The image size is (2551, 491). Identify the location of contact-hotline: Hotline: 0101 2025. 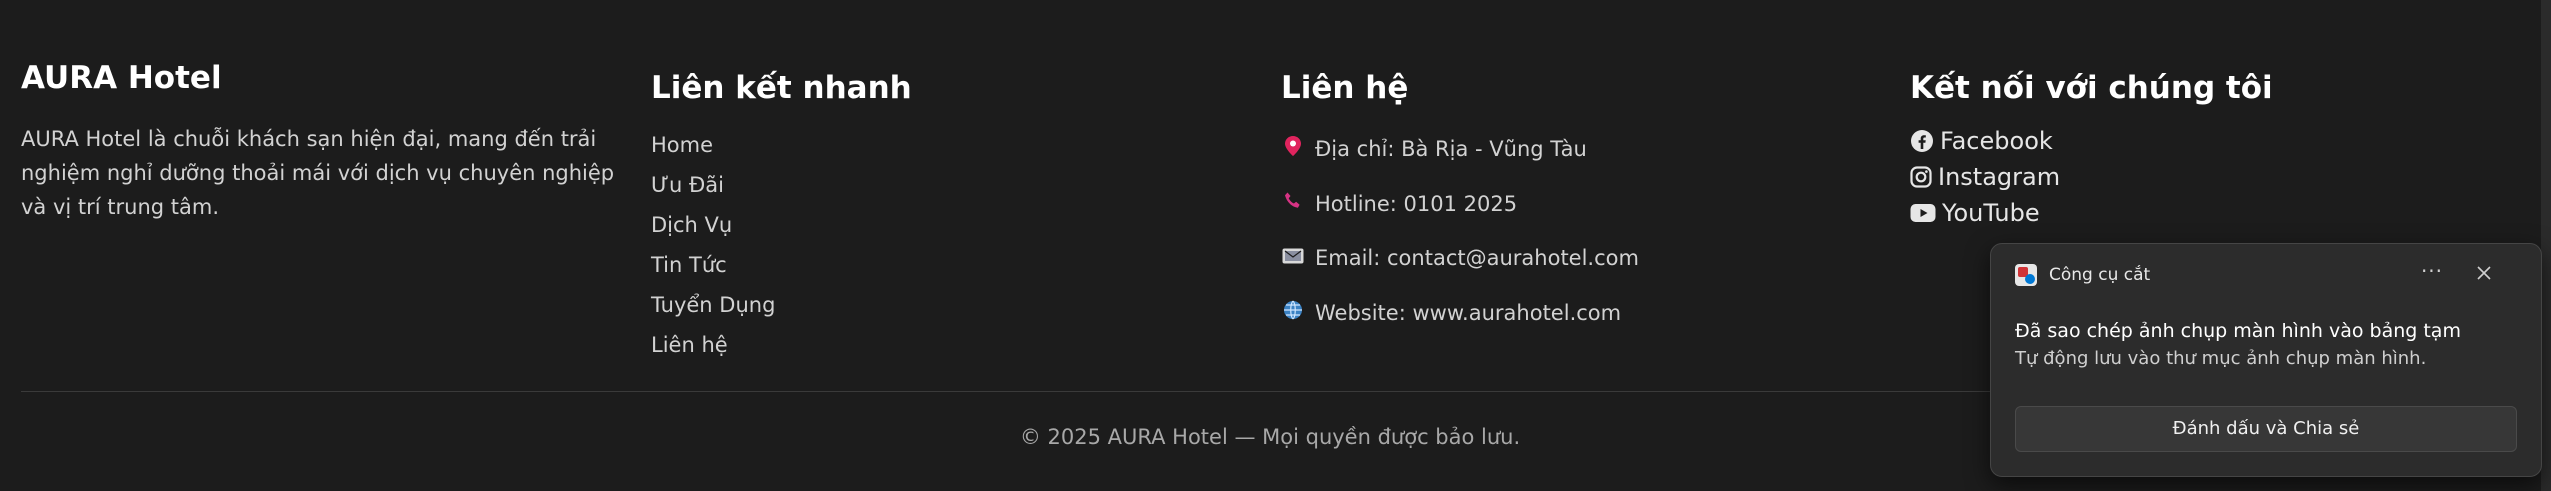
(1399, 203).